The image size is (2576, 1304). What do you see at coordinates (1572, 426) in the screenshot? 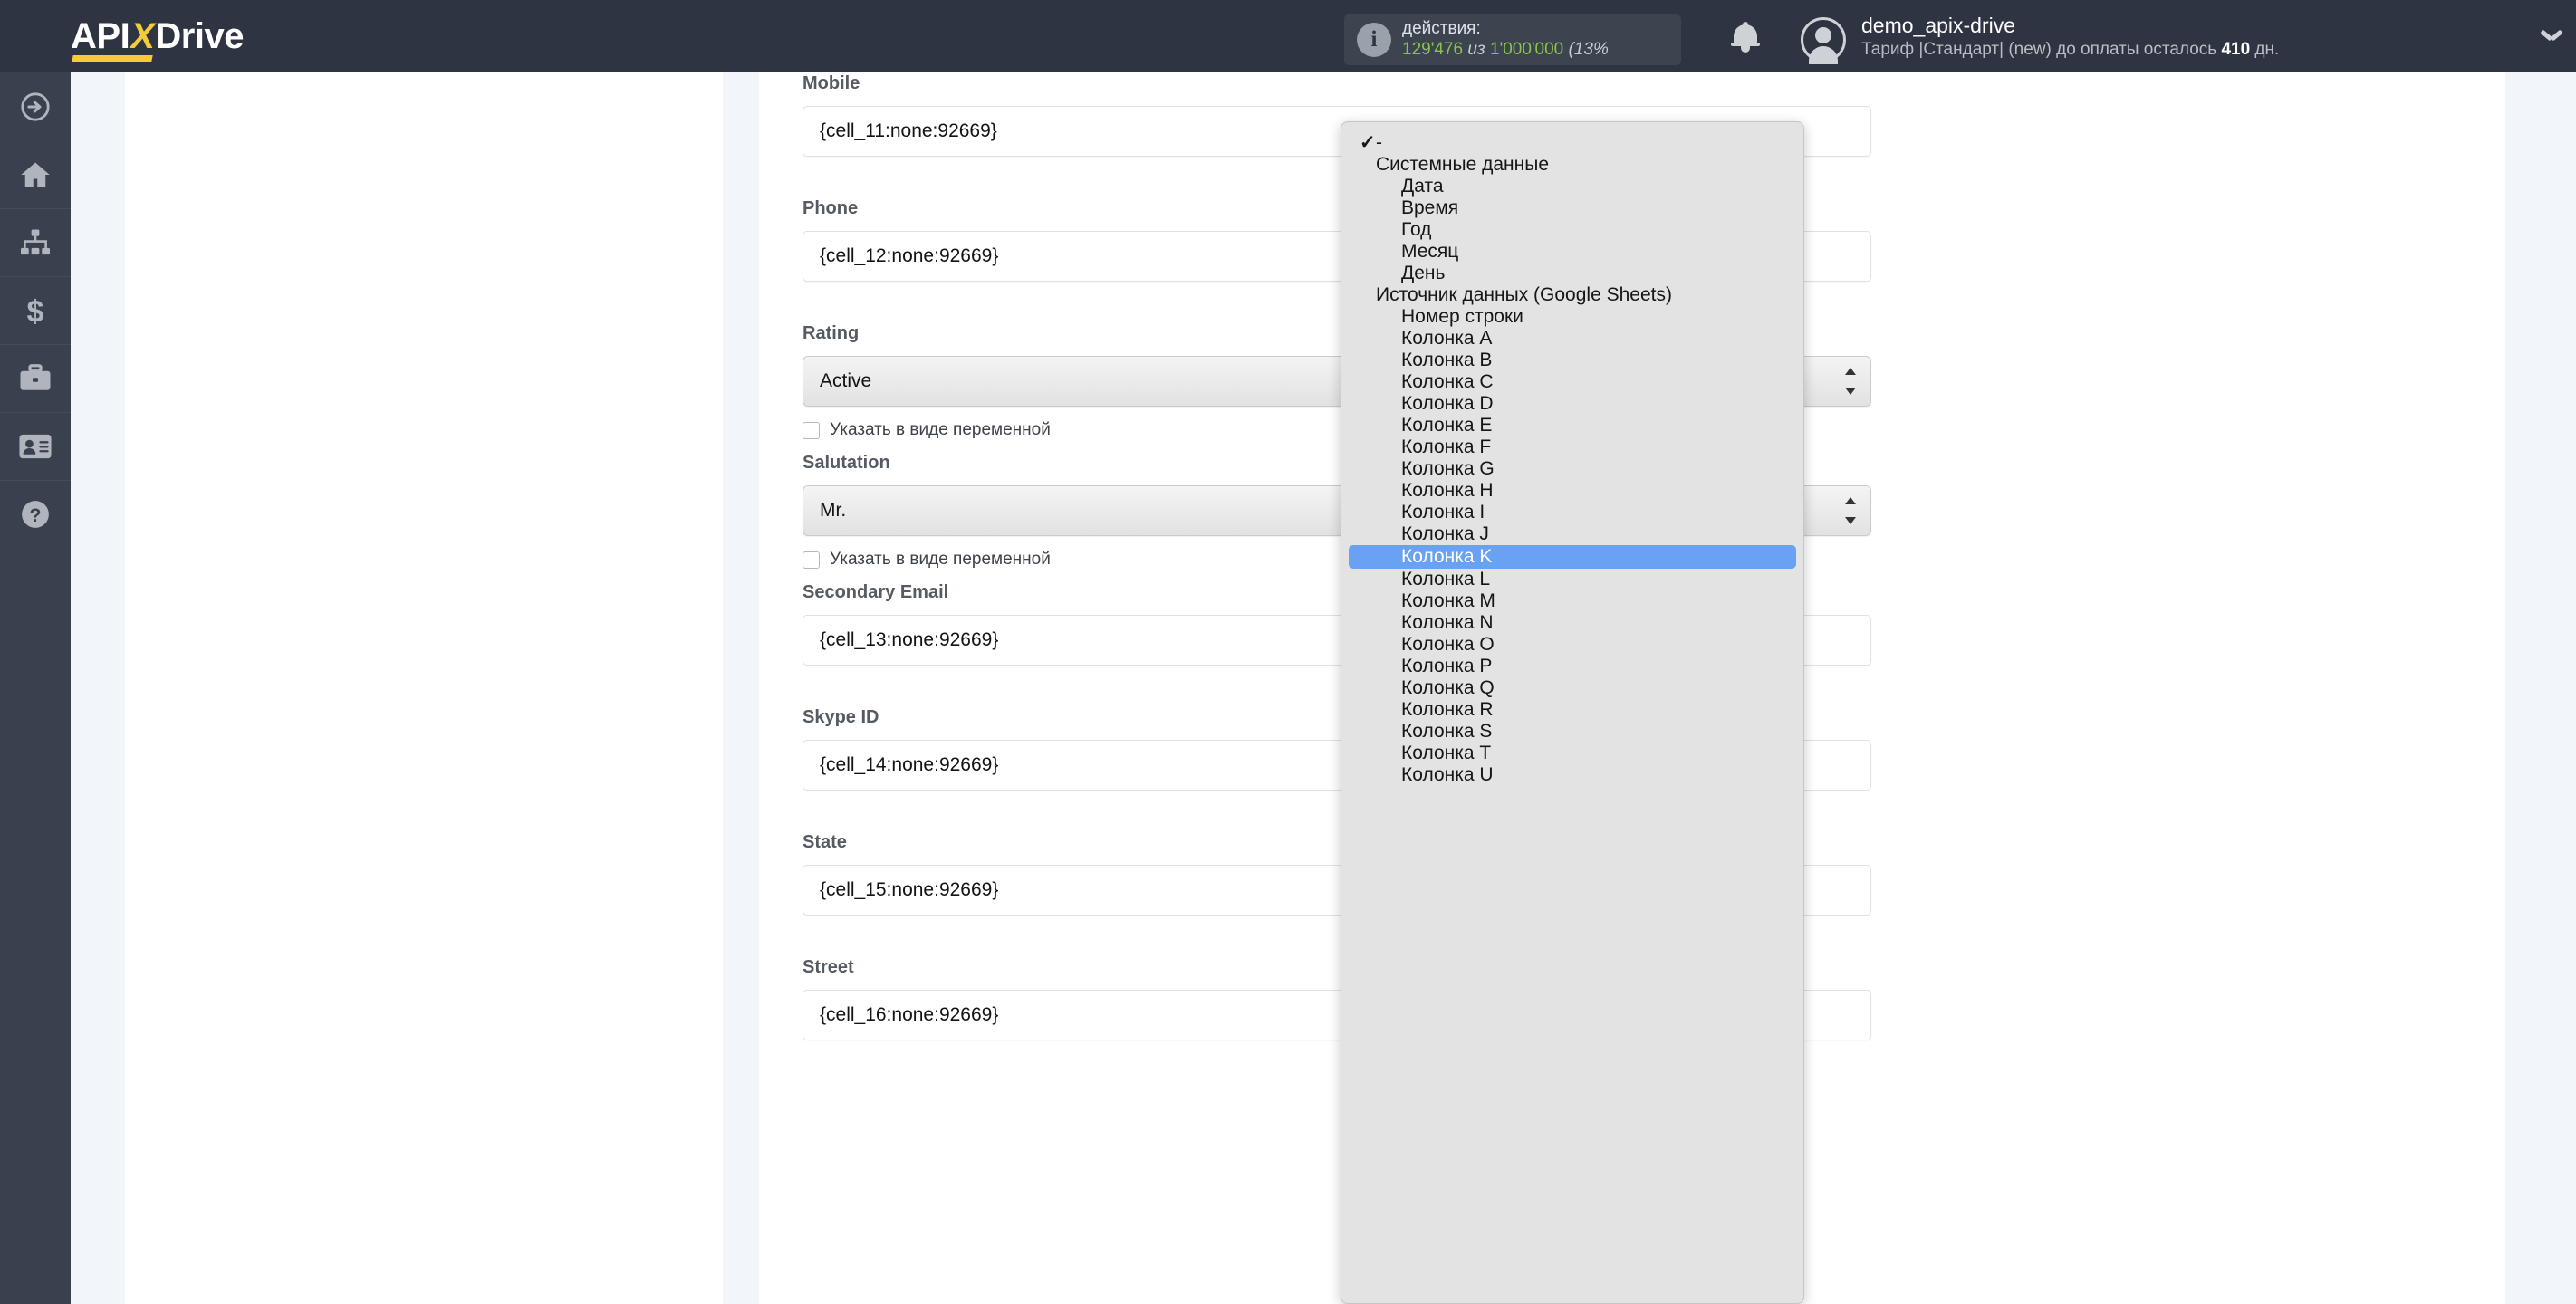
I see `dropdown-item: Колонка E` at bounding box center [1572, 426].